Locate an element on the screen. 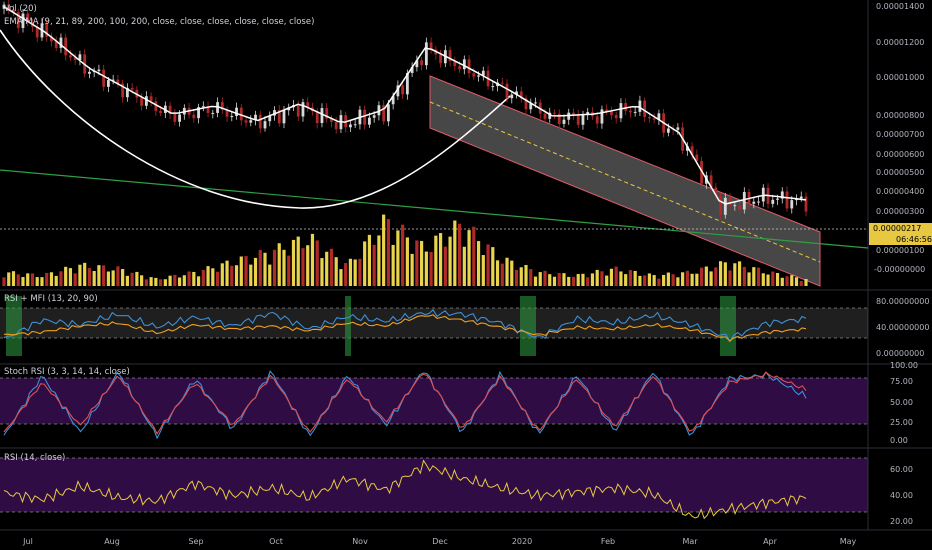 The image size is (932, 550). svg-text: 40.00 is located at coordinates (901, 495).